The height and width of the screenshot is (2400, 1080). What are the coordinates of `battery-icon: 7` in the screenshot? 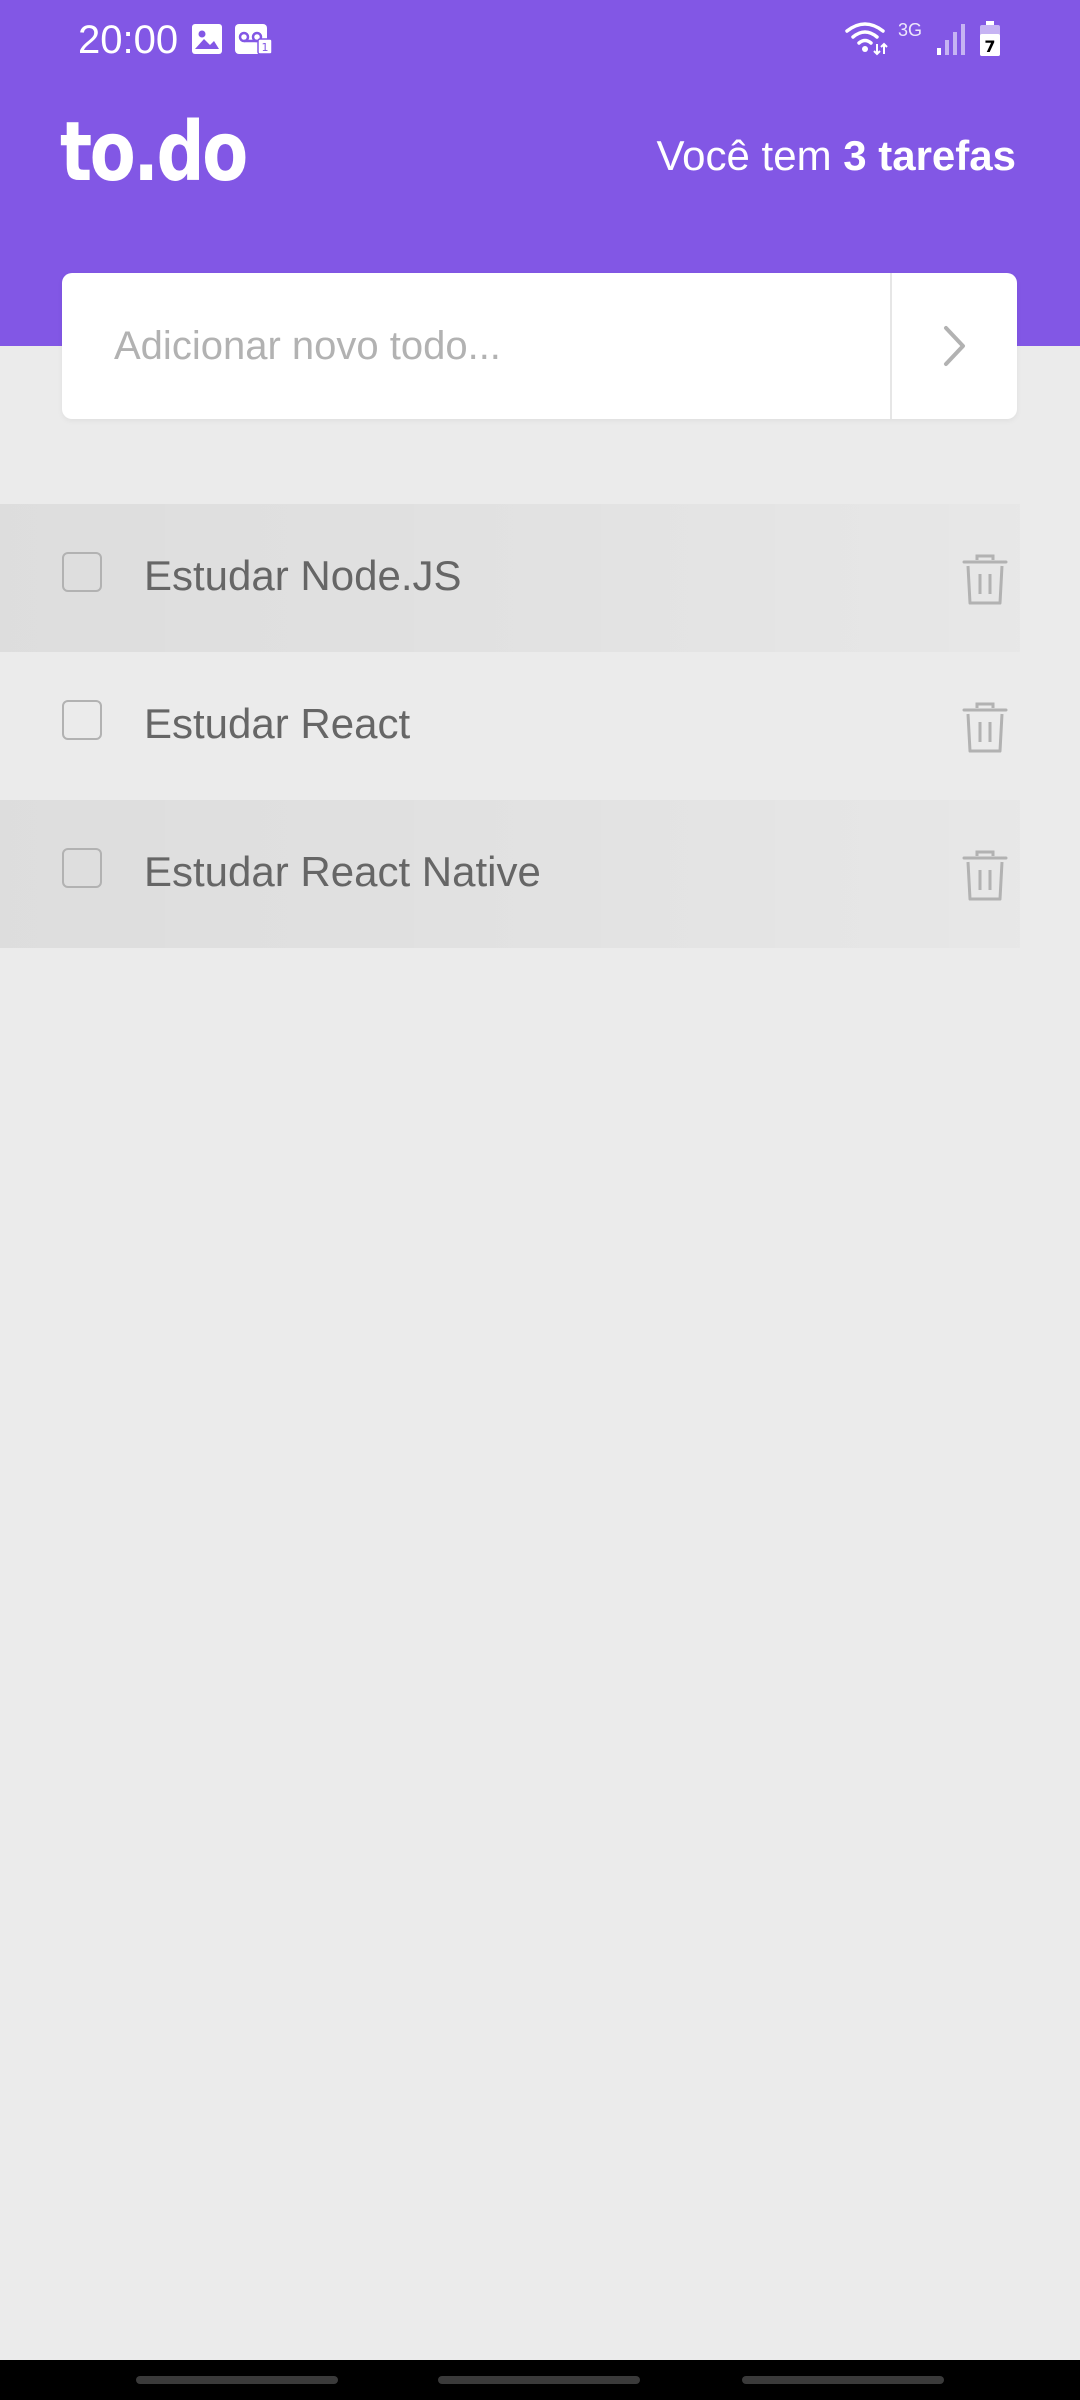 It's located at (990, 38).